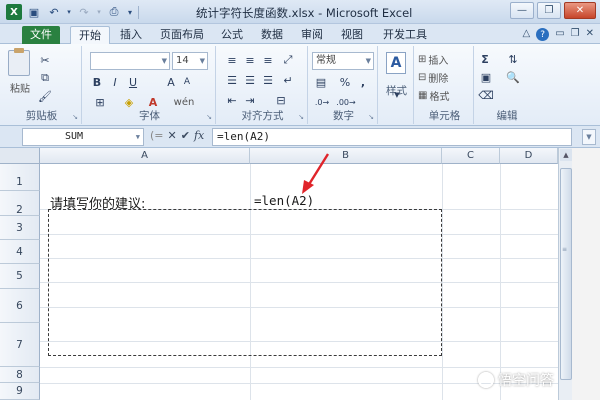 This screenshot has width=600, height=400. Describe the element at coordinates (262, 116) in the screenshot. I see `group-label-alignment: 对齐方式` at that location.